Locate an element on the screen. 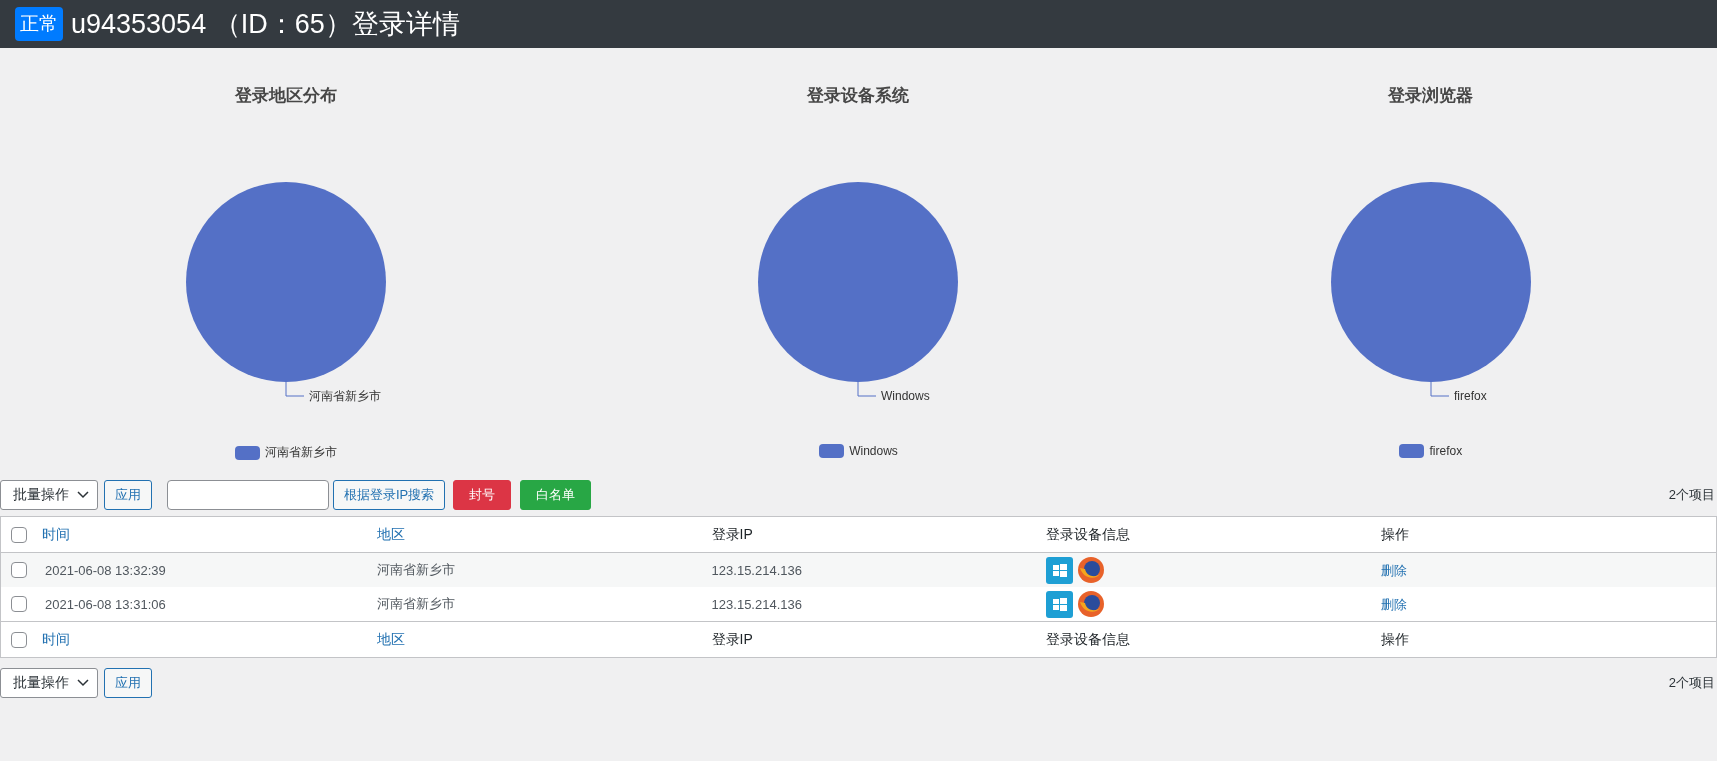  slice-label: Windows is located at coordinates (906, 396).